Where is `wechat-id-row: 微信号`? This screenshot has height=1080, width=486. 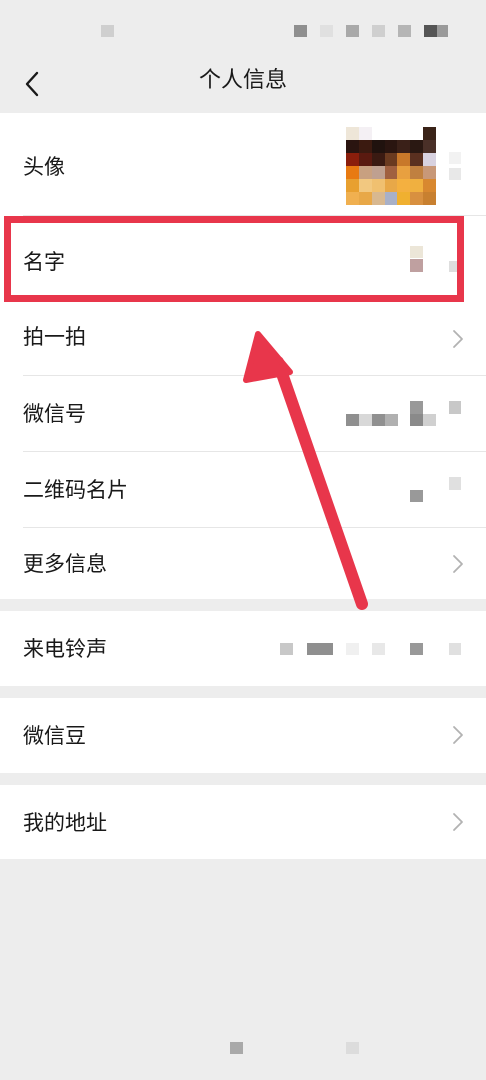
wechat-id-row: 微信号 is located at coordinates (243, 414).